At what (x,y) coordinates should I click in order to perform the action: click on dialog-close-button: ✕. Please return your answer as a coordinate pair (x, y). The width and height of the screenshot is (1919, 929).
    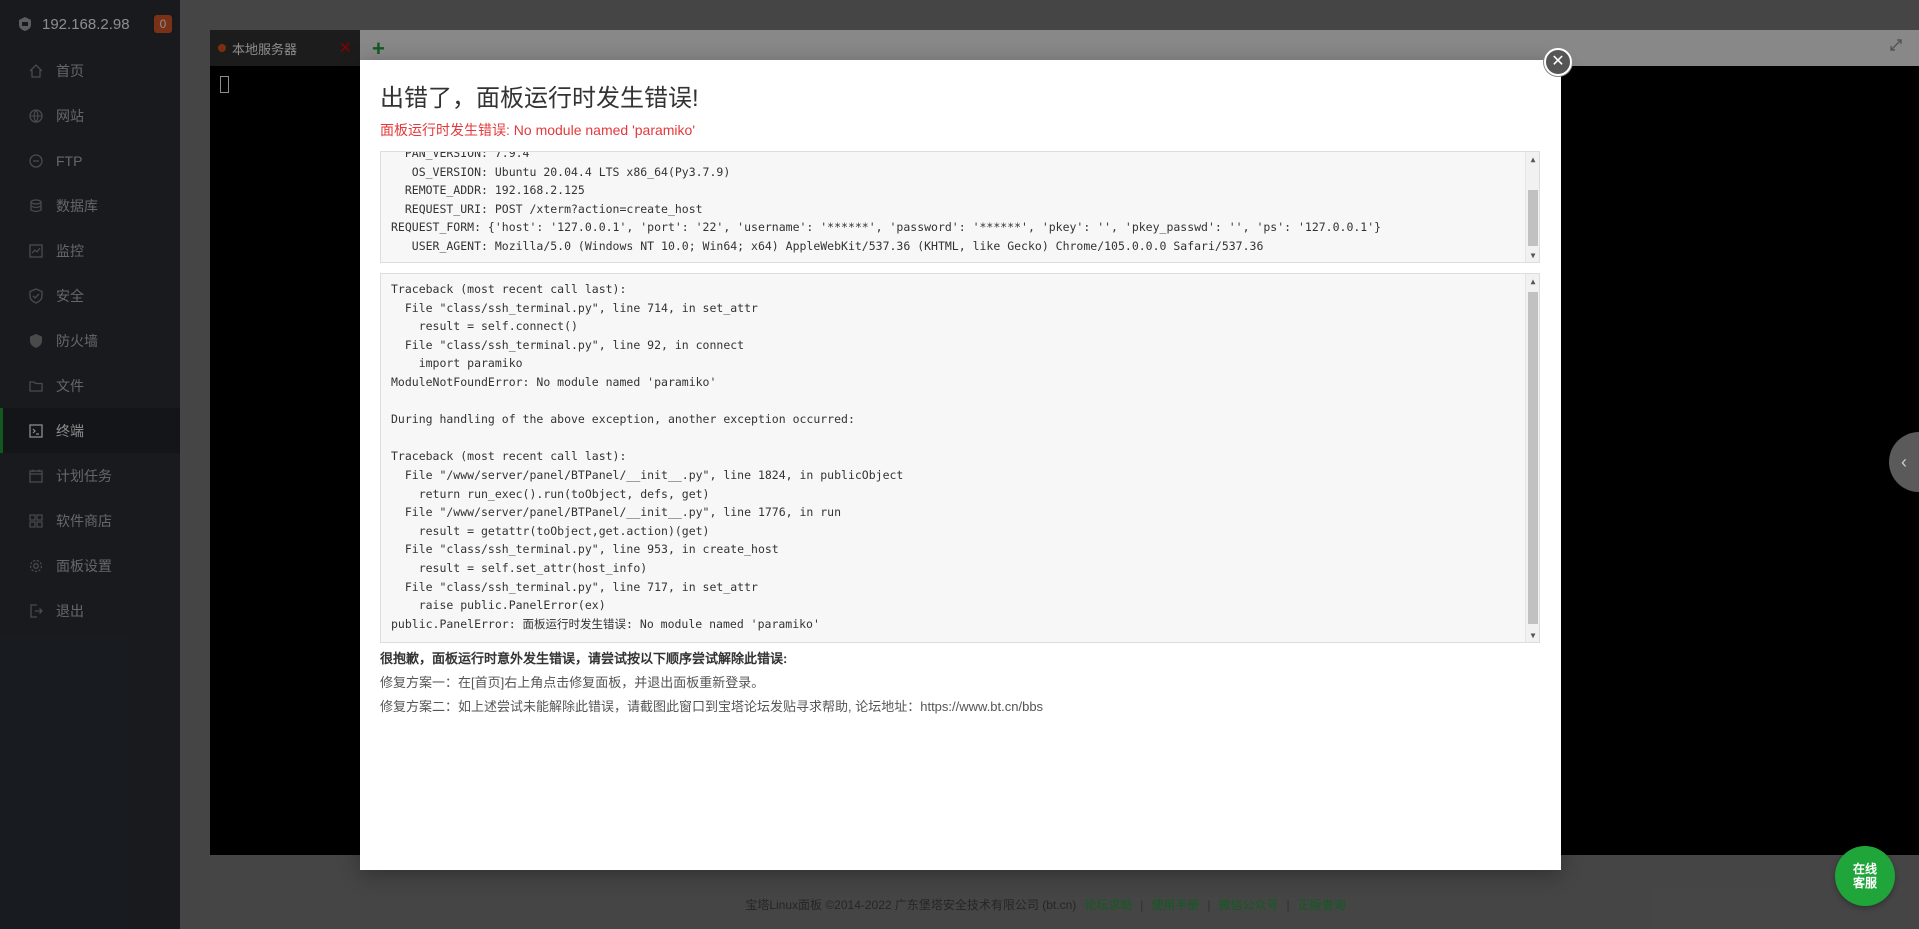
    Looking at the image, I should click on (1558, 62).